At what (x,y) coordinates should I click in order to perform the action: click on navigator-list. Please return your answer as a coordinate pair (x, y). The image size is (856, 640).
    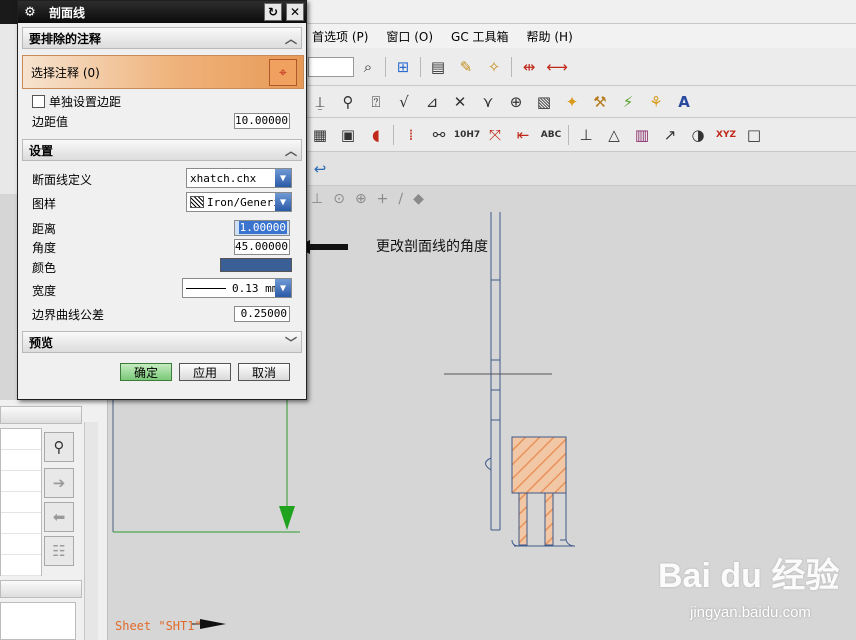
    Looking at the image, I should click on (21, 502).